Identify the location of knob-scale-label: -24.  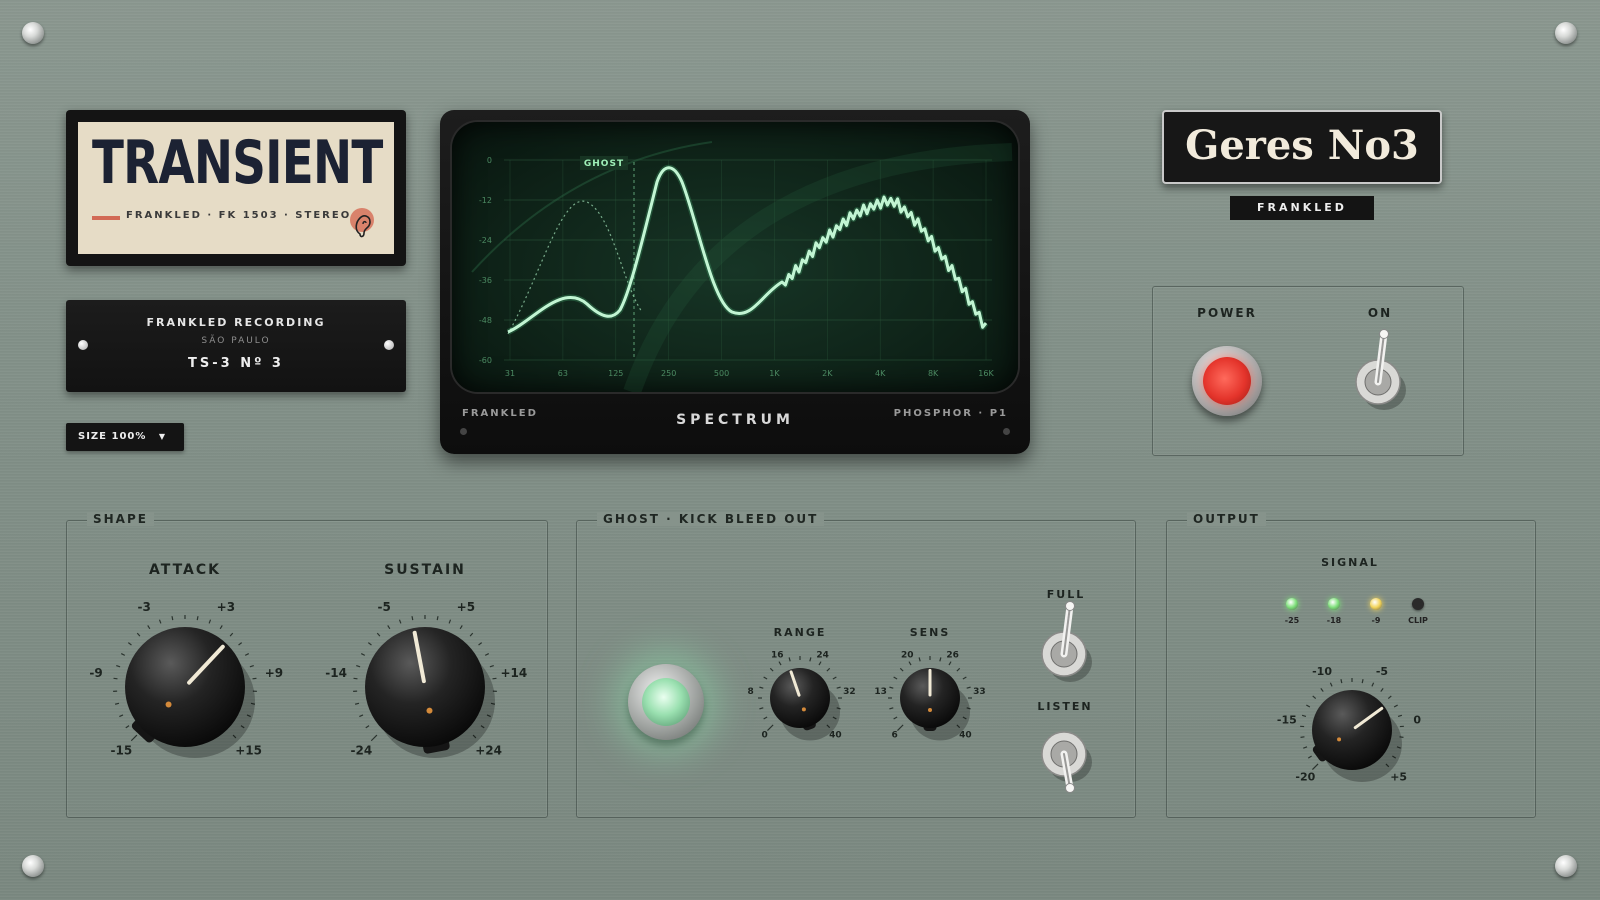
(362, 751).